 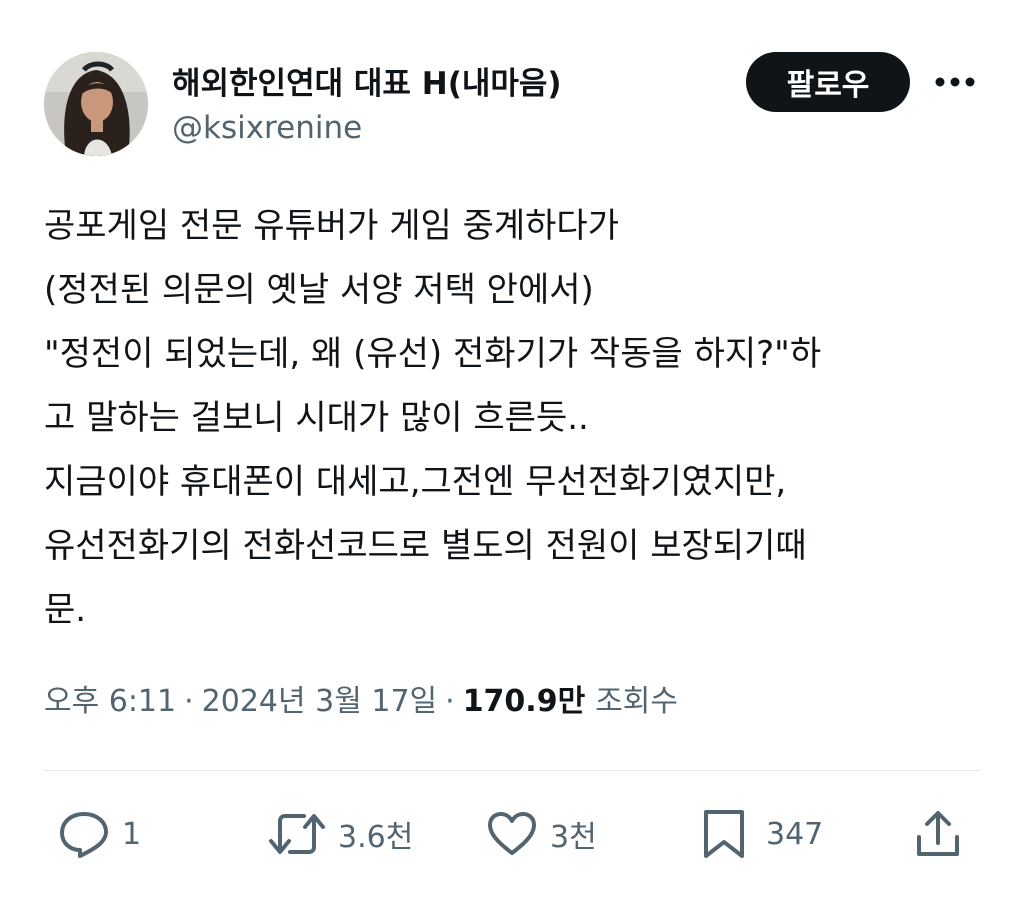 I want to click on avatar, so click(x=96, y=104).